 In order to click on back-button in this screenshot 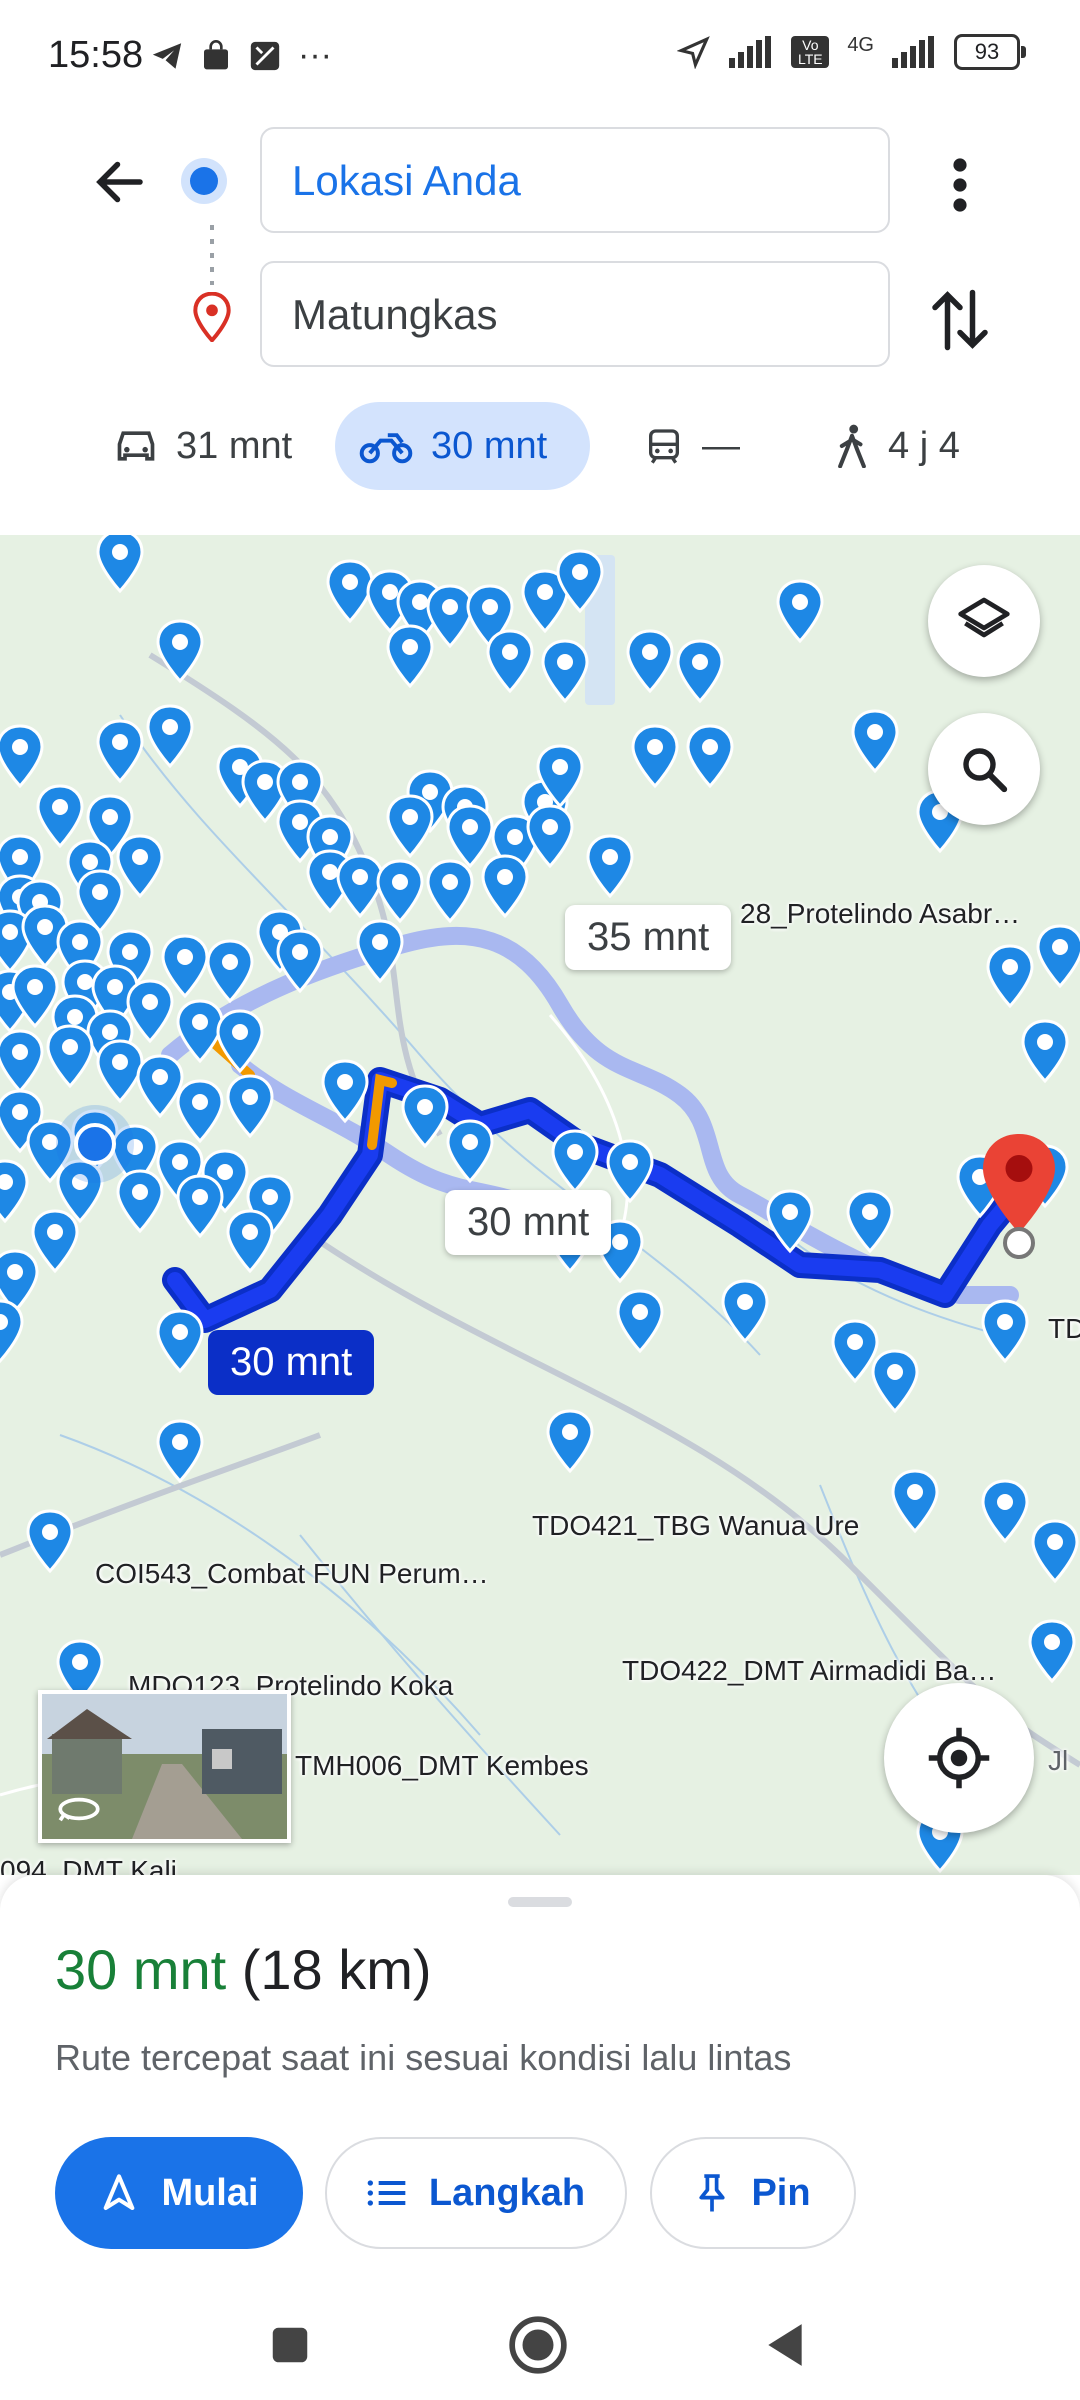, I will do `click(785, 2345)`.